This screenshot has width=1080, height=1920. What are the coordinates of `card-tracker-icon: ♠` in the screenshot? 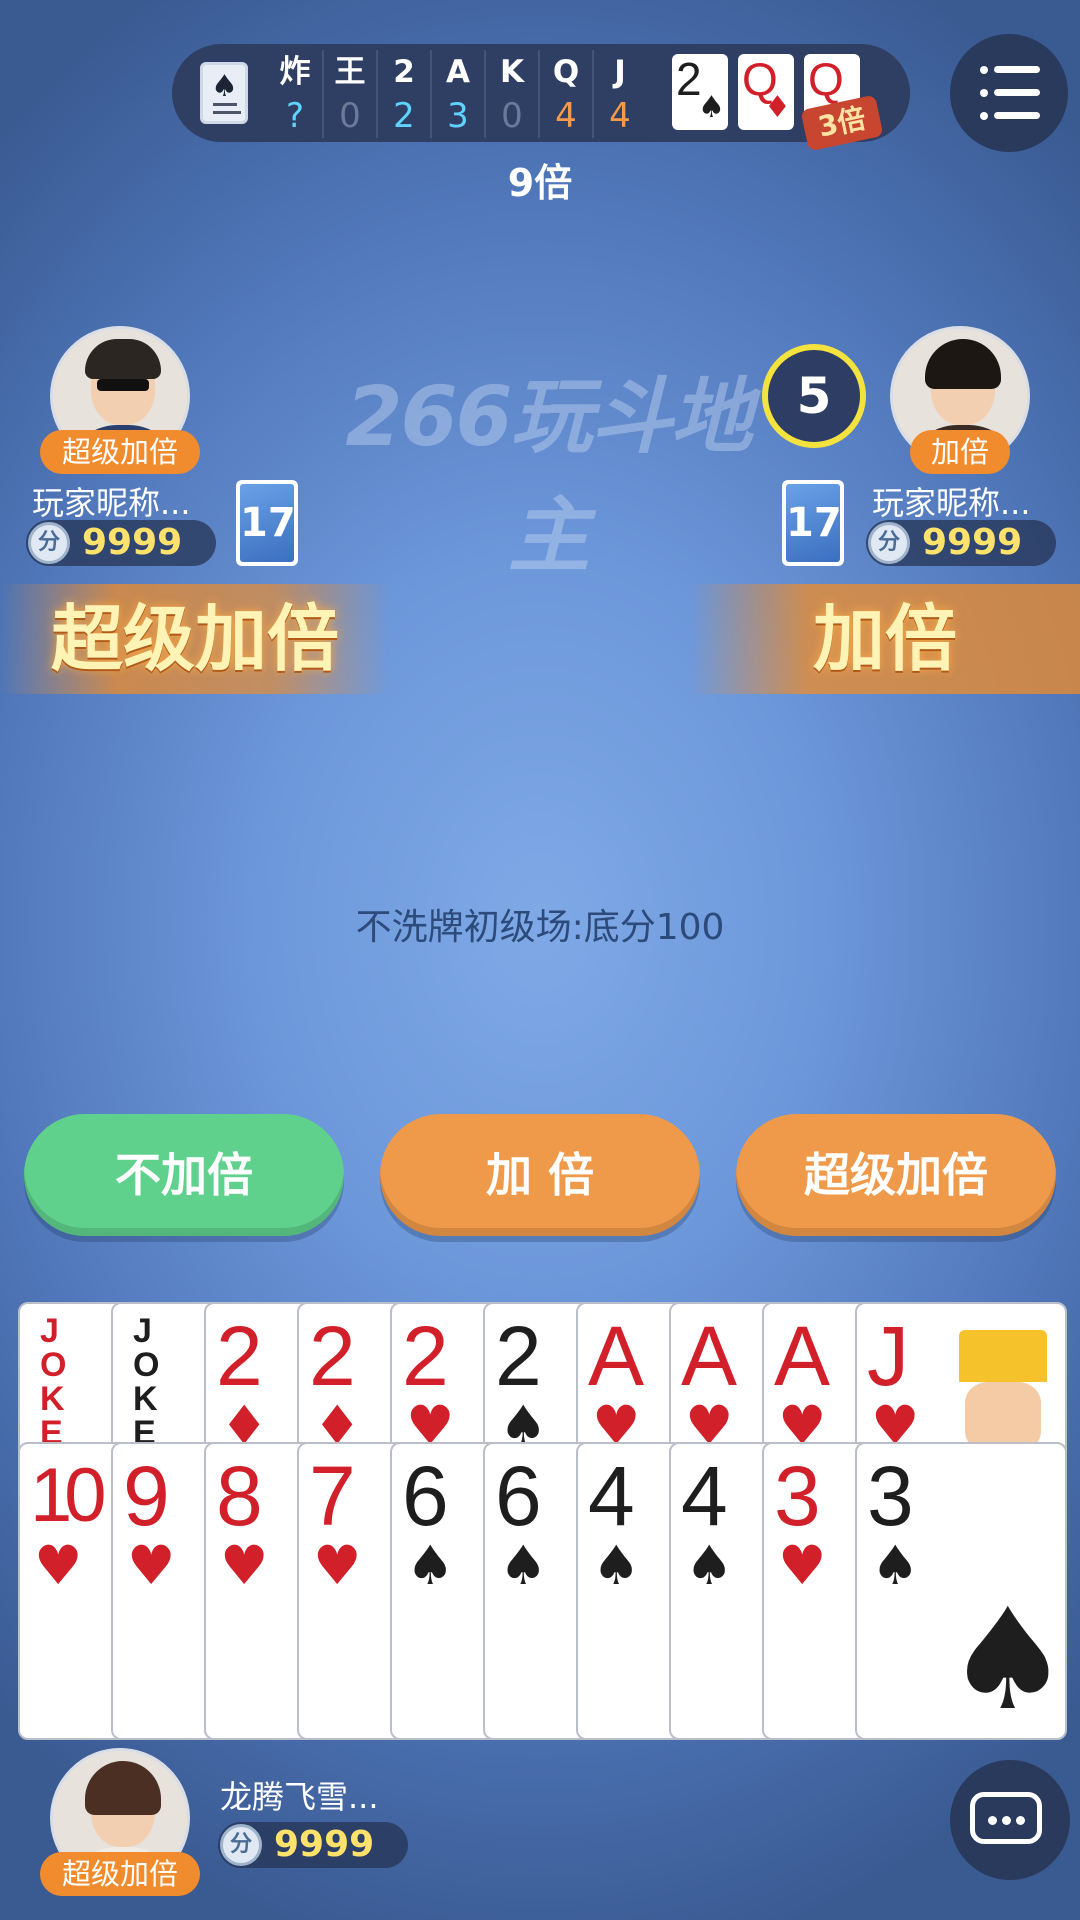 It's located at (224, 93).